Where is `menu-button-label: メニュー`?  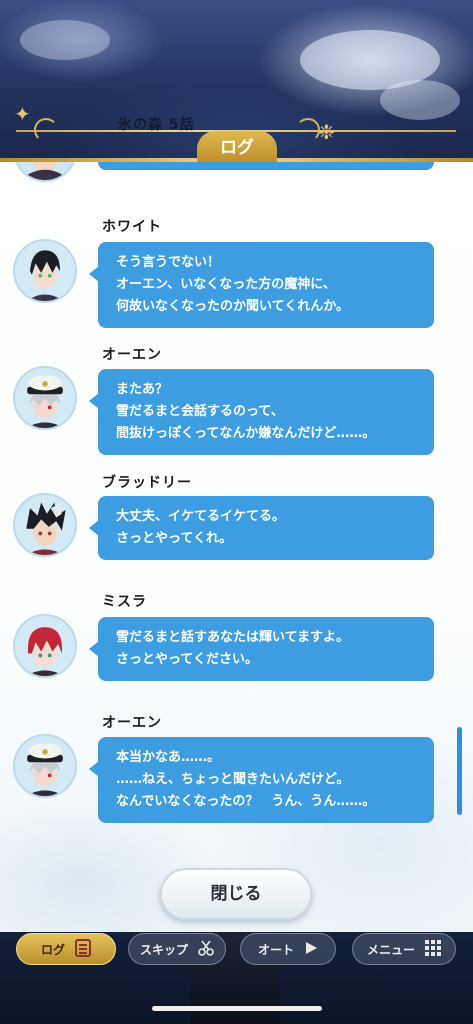
menu-button-label: メニュー is located at coordinates (390, 949).